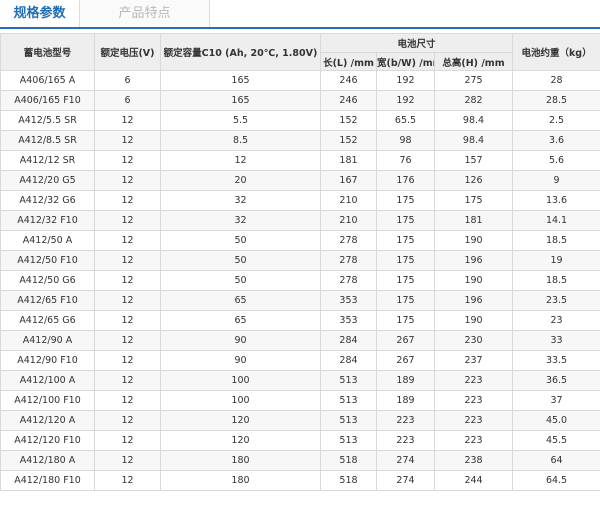  I want to click on table-row: A412/65 F10 12 65 353 175 196 23.5, so click(300, 300).